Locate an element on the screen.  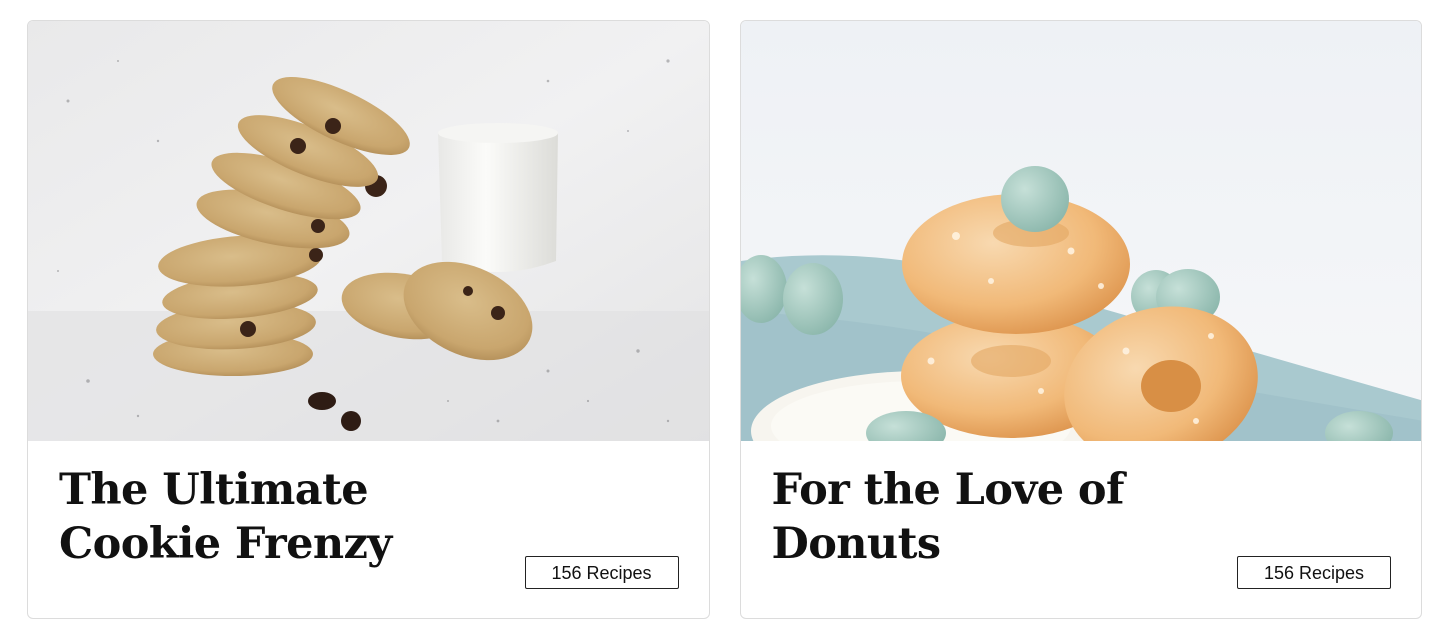
collection-title: The Ultimate Cookie Frenzy is located at coordinates (294, 517).